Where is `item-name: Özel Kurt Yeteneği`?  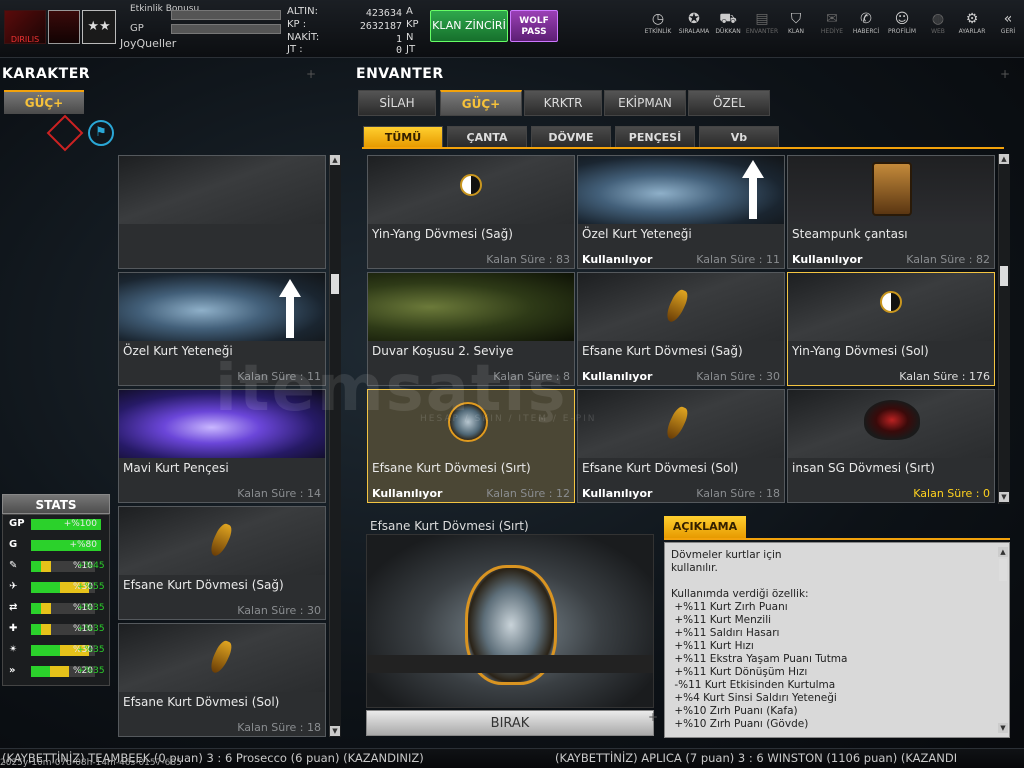
item-name: Özel Kurt Yeteneği is located at coordinates (178, 351).